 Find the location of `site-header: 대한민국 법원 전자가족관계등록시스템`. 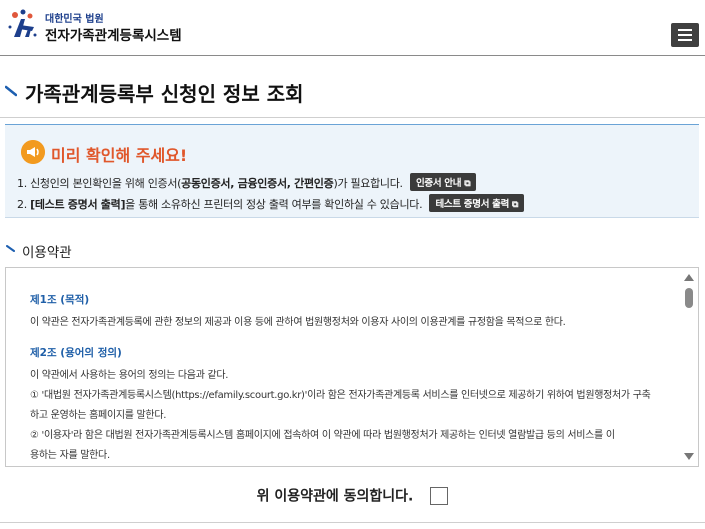

site-header: 대한민국 법원 전자가족관계등록시스템 is located at coordinates (352, 28).